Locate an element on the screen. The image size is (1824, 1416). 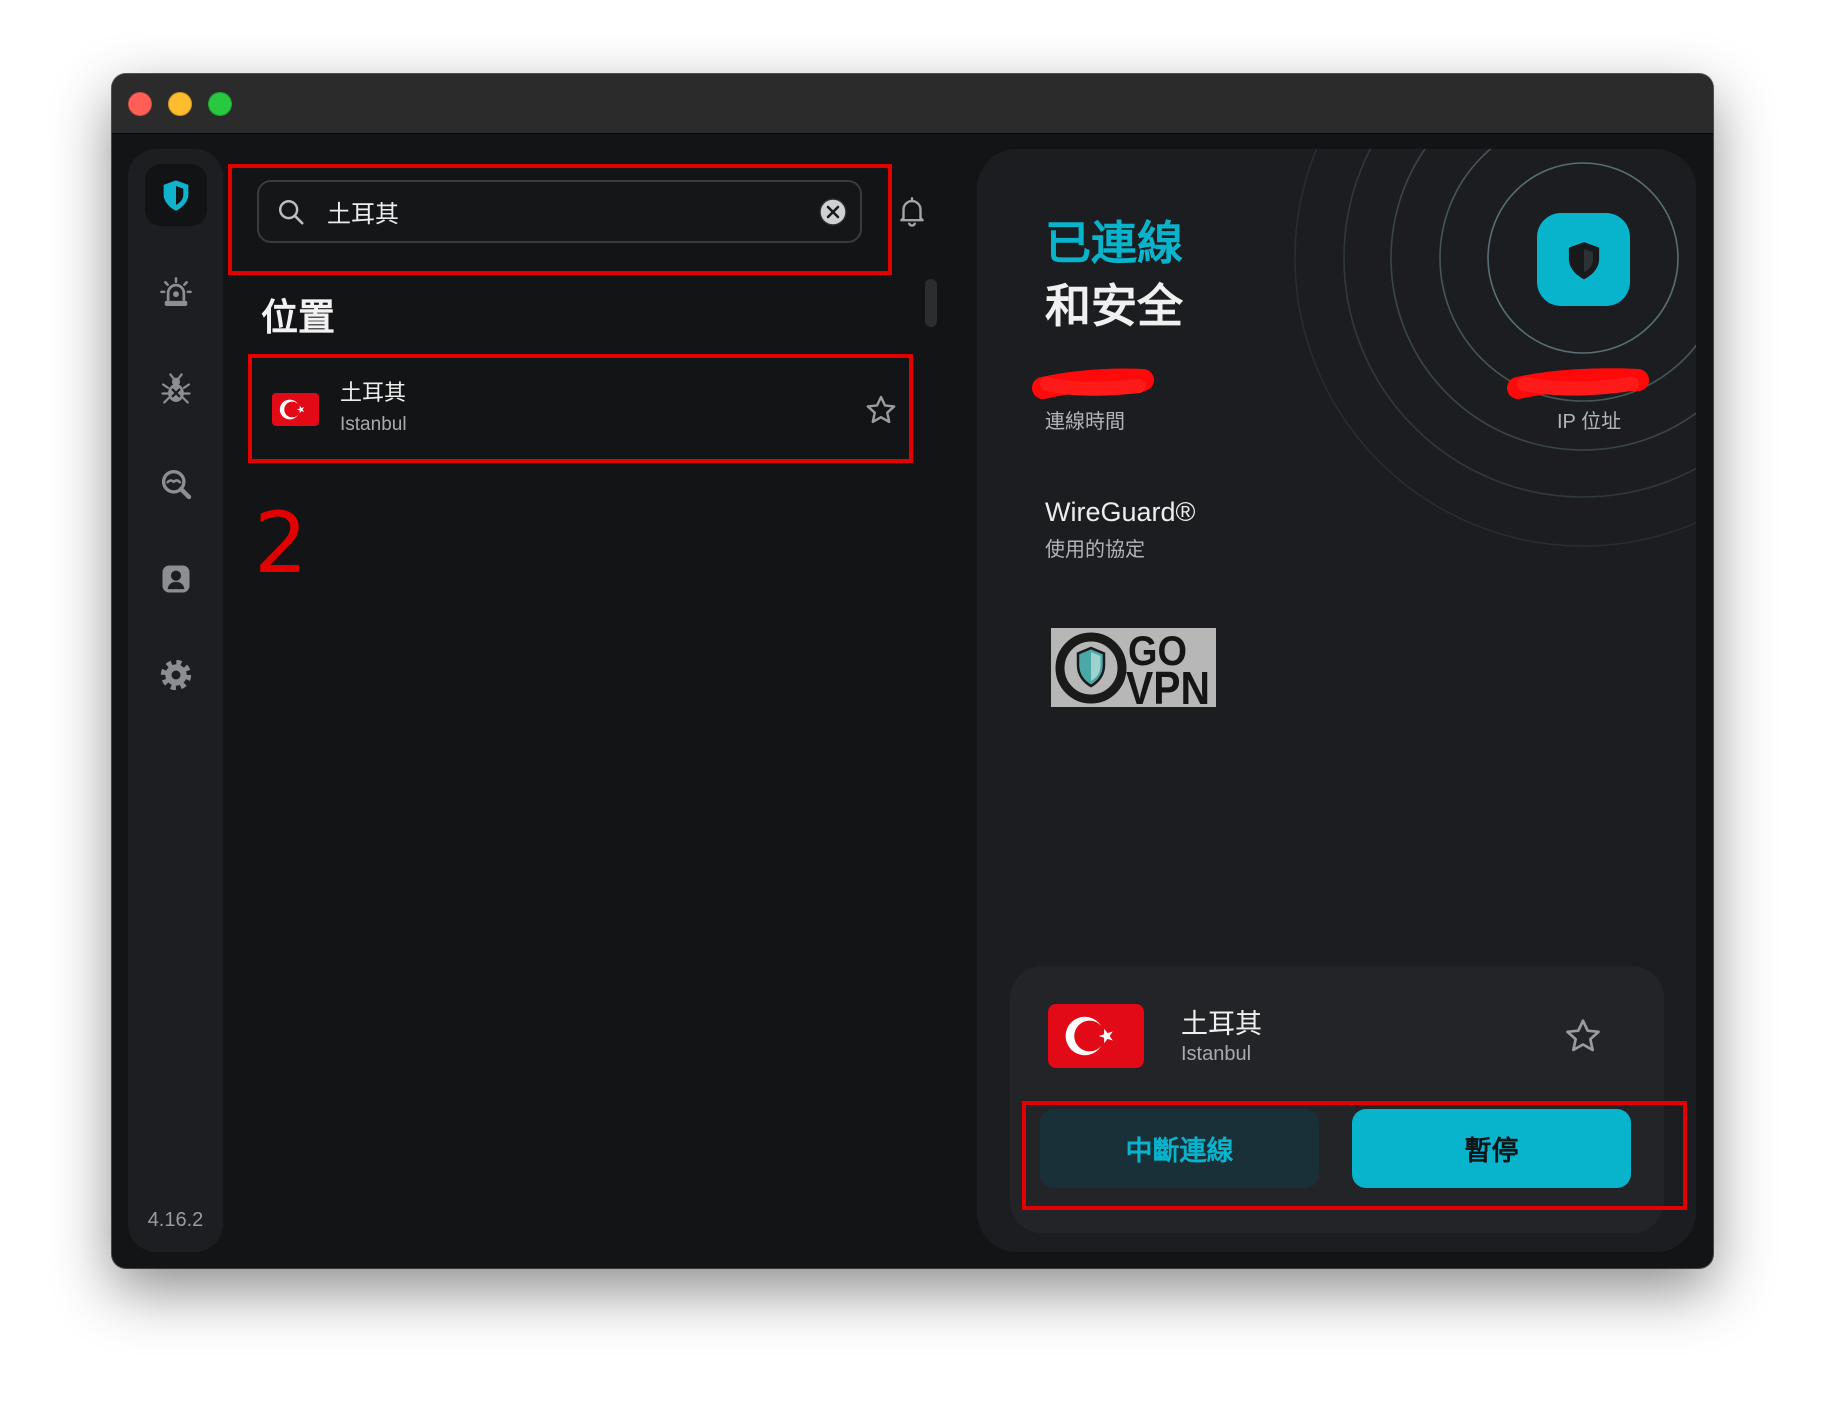
svg-text: VPN is located at coordinates (1168, 684).